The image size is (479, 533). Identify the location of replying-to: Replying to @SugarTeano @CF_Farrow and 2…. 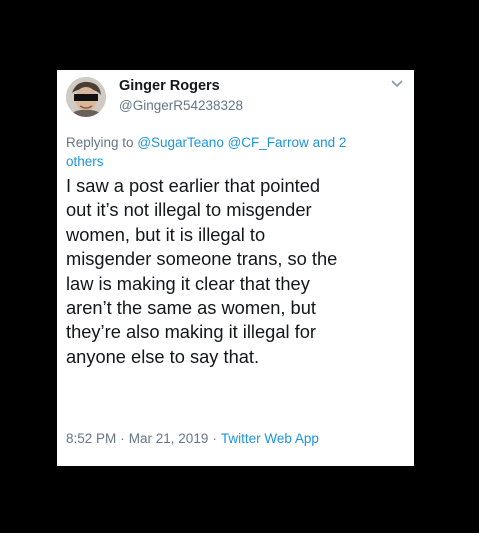
(233, 152).